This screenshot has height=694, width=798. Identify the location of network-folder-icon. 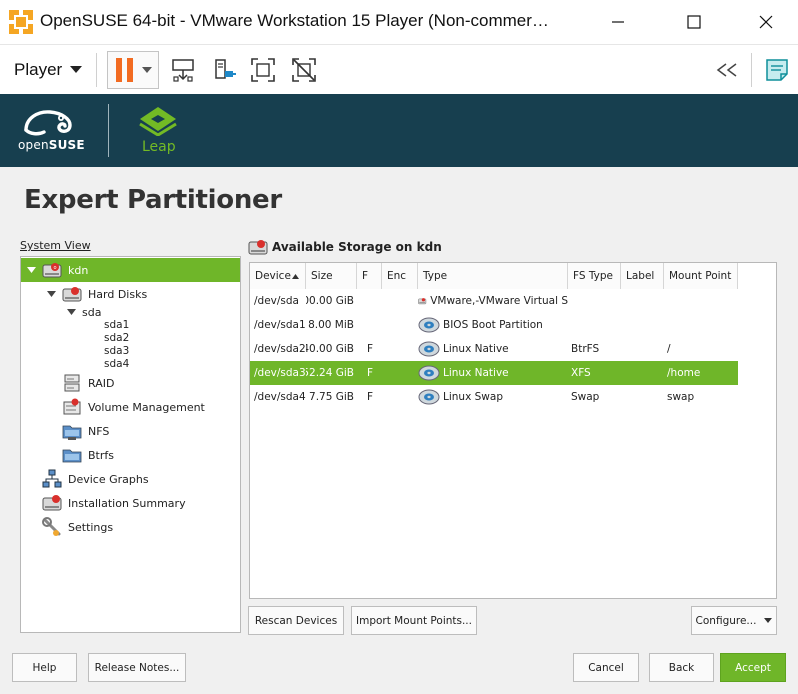
(72, 431).